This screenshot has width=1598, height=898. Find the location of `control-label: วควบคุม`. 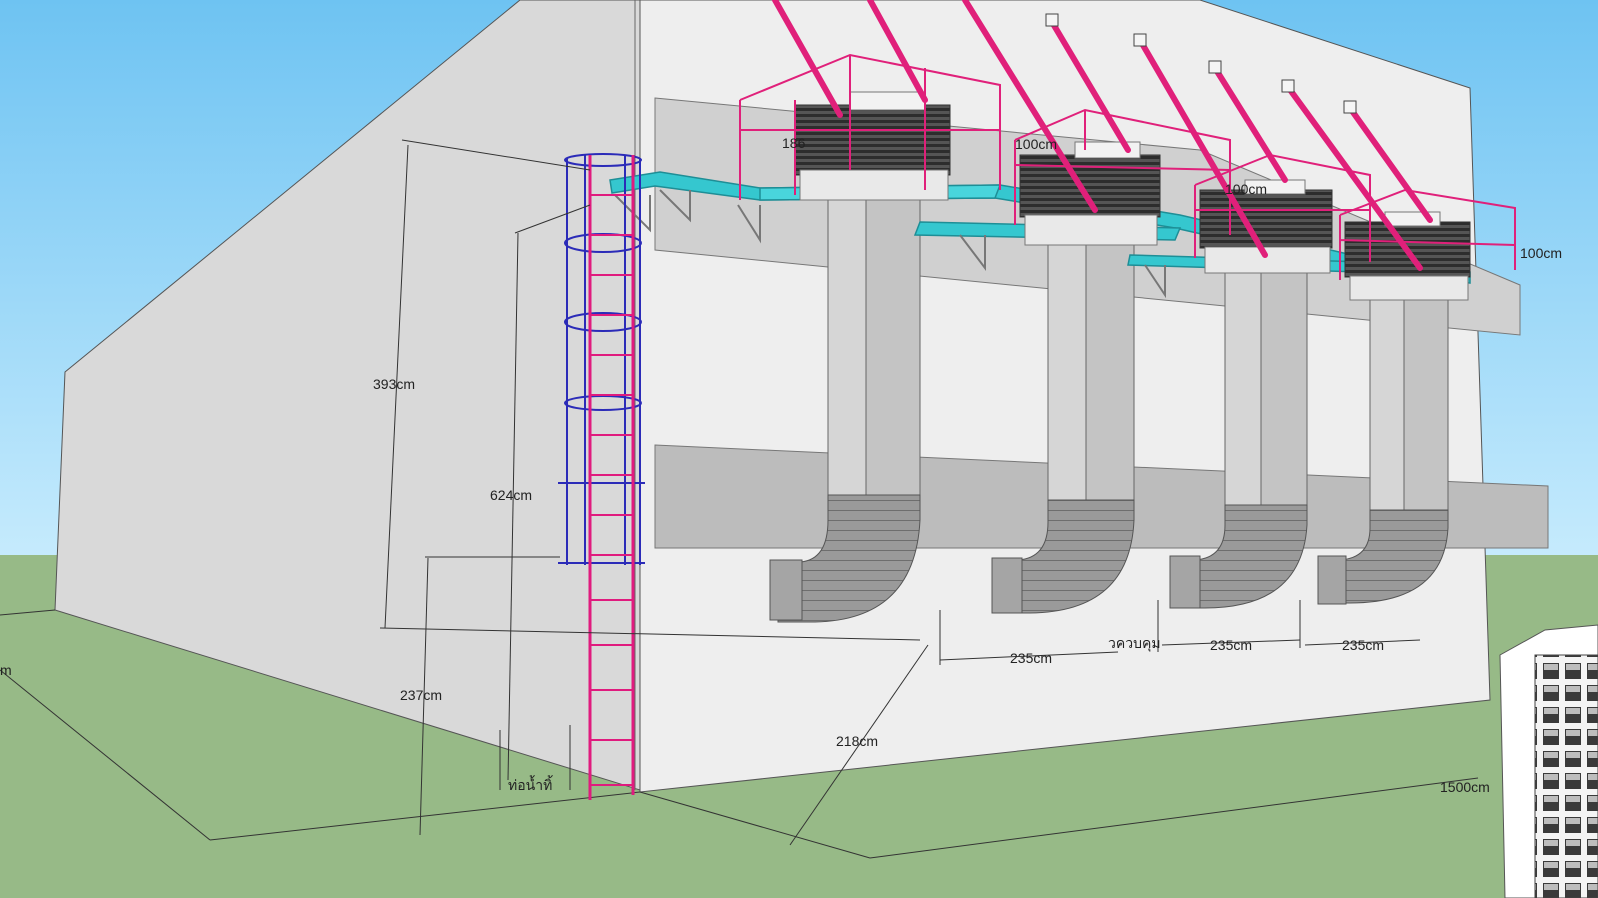

control-label: วควบคุม is located at coordinates (1134, 643).